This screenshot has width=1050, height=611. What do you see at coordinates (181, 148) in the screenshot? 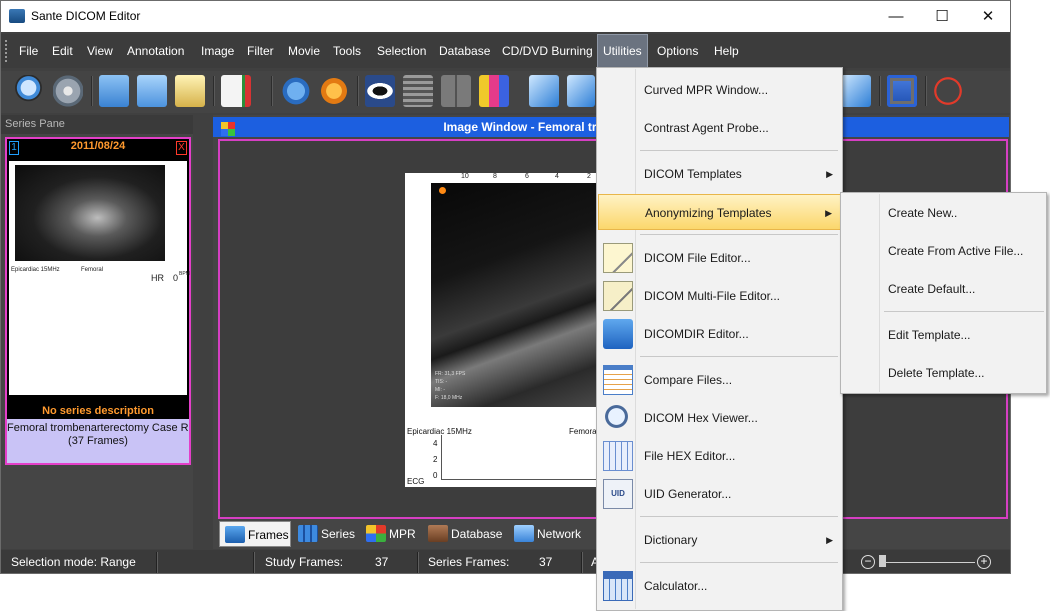
I see `close-series-button: X` at bounding box center [181, 148].